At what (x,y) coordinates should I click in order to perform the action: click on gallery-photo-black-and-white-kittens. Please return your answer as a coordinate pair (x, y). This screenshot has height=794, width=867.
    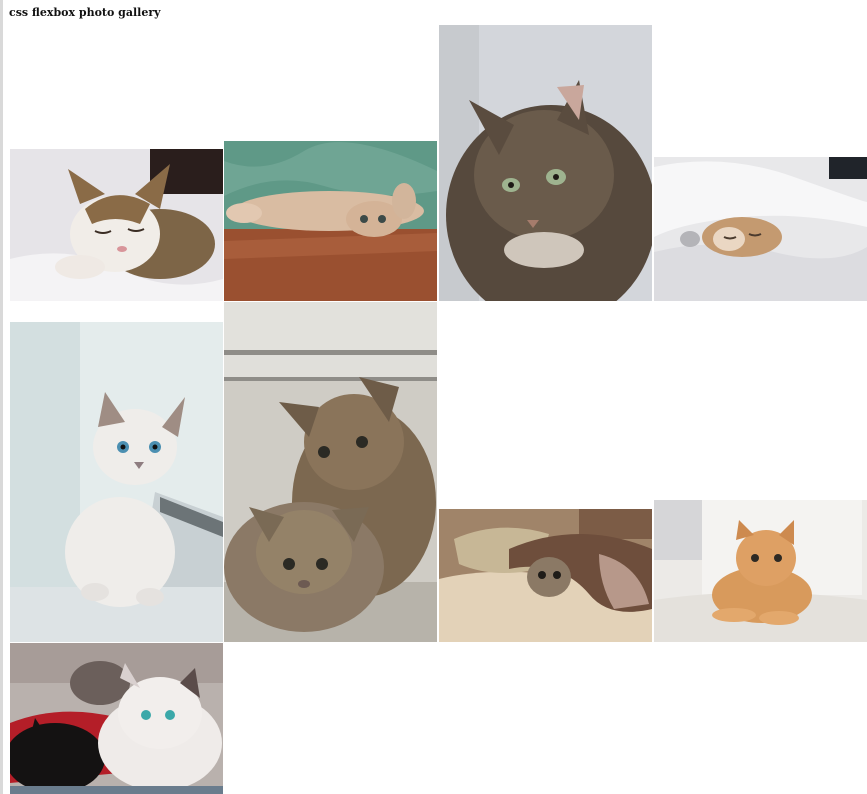
    Looking at the image, I should click on (116, 718).